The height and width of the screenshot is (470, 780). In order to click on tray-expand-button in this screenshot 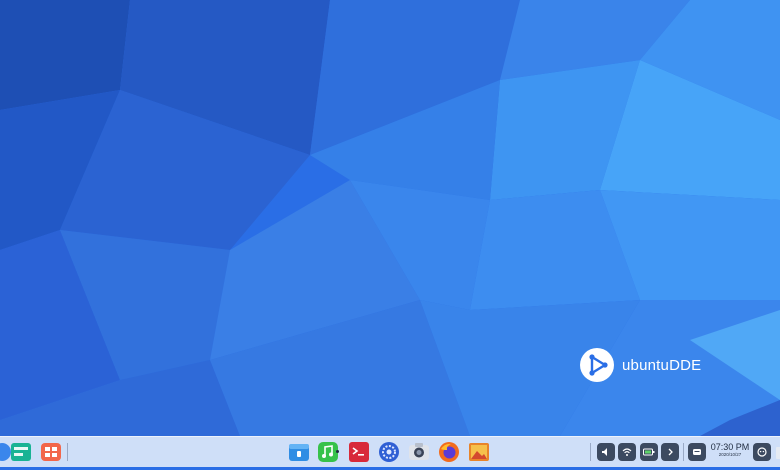, I will do `click(670, 452)`.